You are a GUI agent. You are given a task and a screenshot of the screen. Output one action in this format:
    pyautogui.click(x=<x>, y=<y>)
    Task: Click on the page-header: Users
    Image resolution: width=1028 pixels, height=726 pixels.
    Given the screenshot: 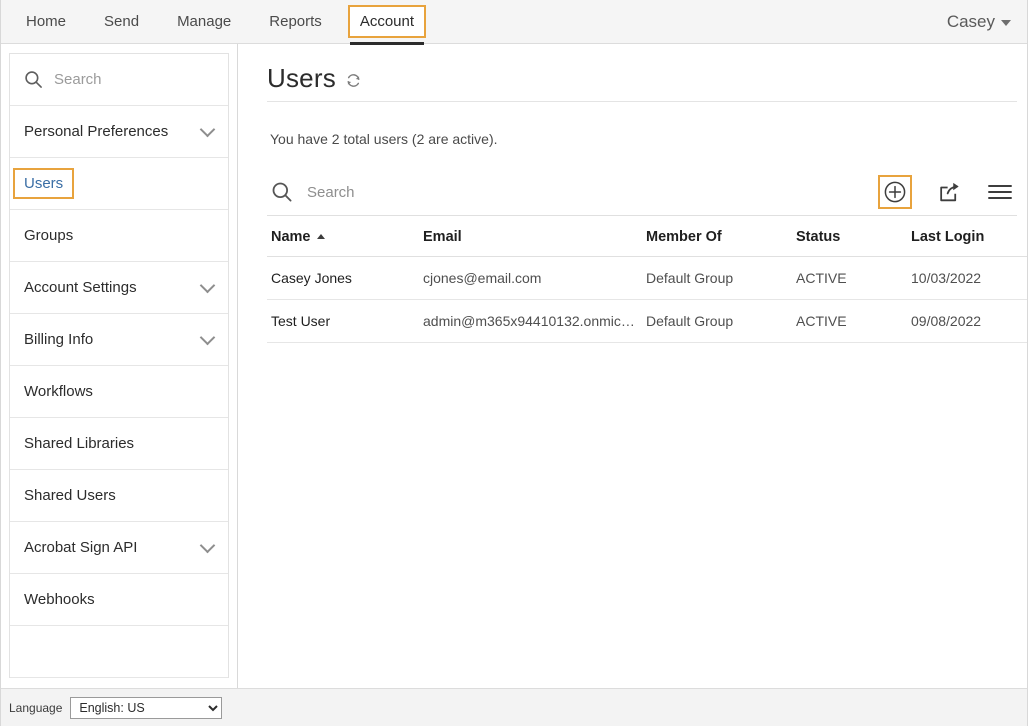 What is the action you would take?
    pyautogui.click(x=642, y=78)
    